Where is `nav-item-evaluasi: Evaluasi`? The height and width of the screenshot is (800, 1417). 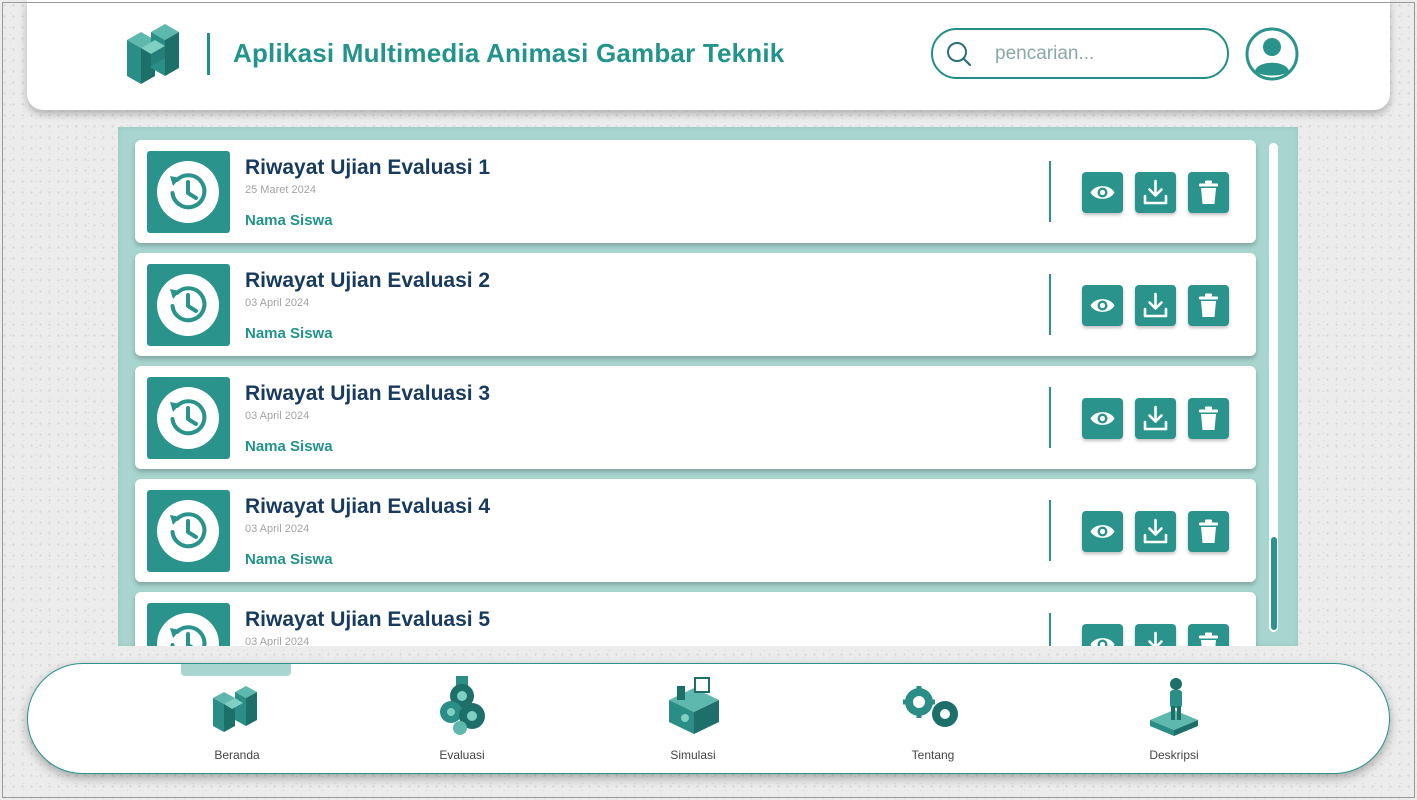 nav-item-evaluasi: Evaluasi is located at coordinates (462, 719).